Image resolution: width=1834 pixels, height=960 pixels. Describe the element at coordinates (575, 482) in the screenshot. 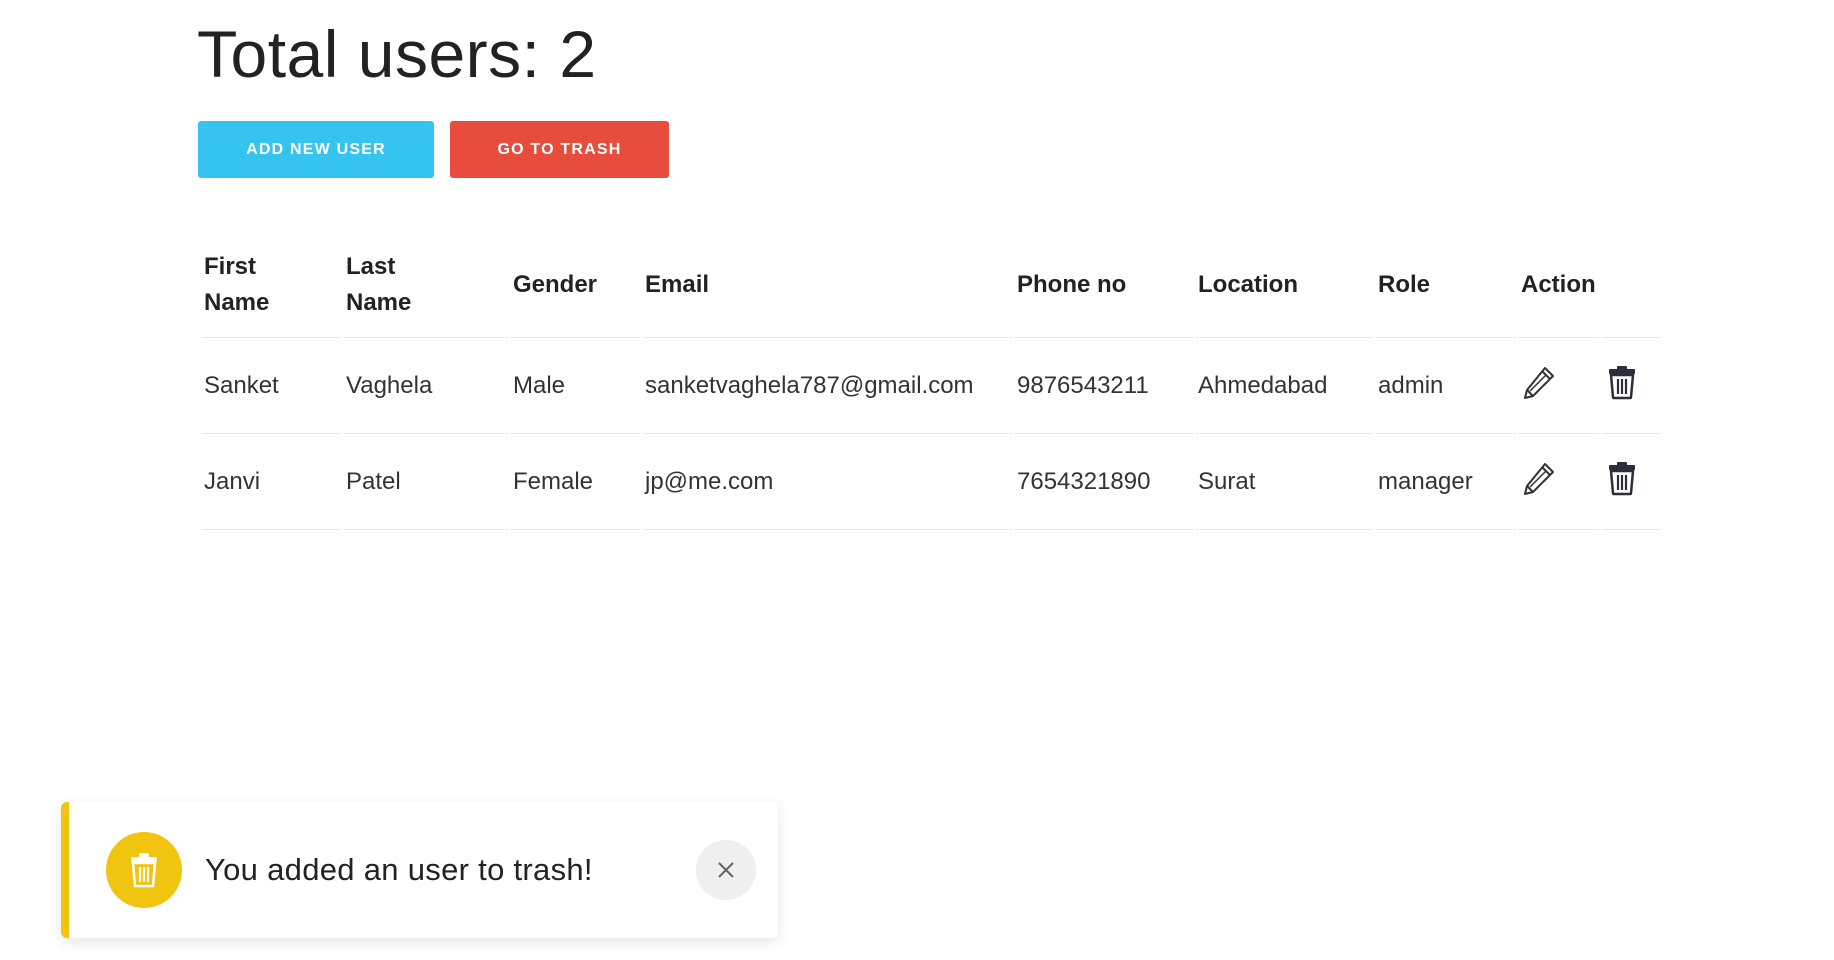

I see `cell-gender: Female` at that location.